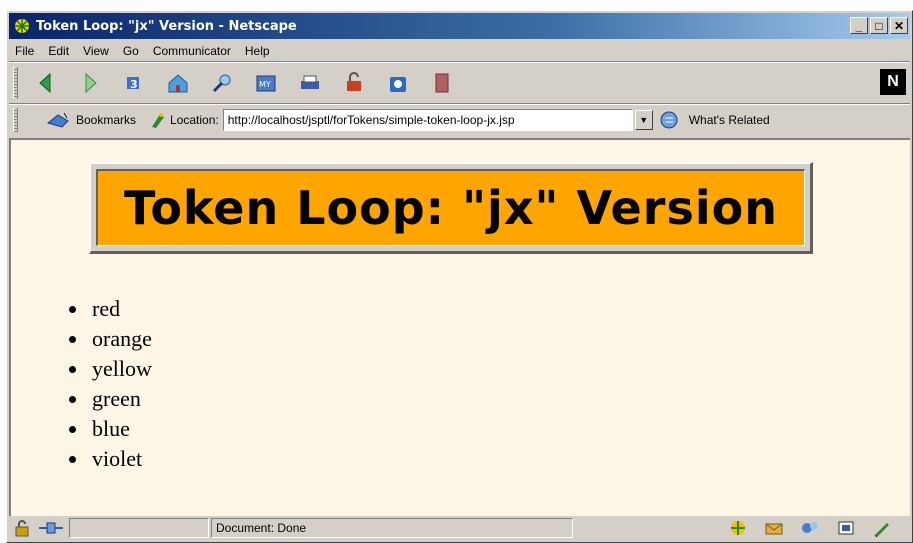  What do you see at coordinates (117, 458) in the screenshot?
I see `list-item-text: violet` at bounding box center [117, 458].